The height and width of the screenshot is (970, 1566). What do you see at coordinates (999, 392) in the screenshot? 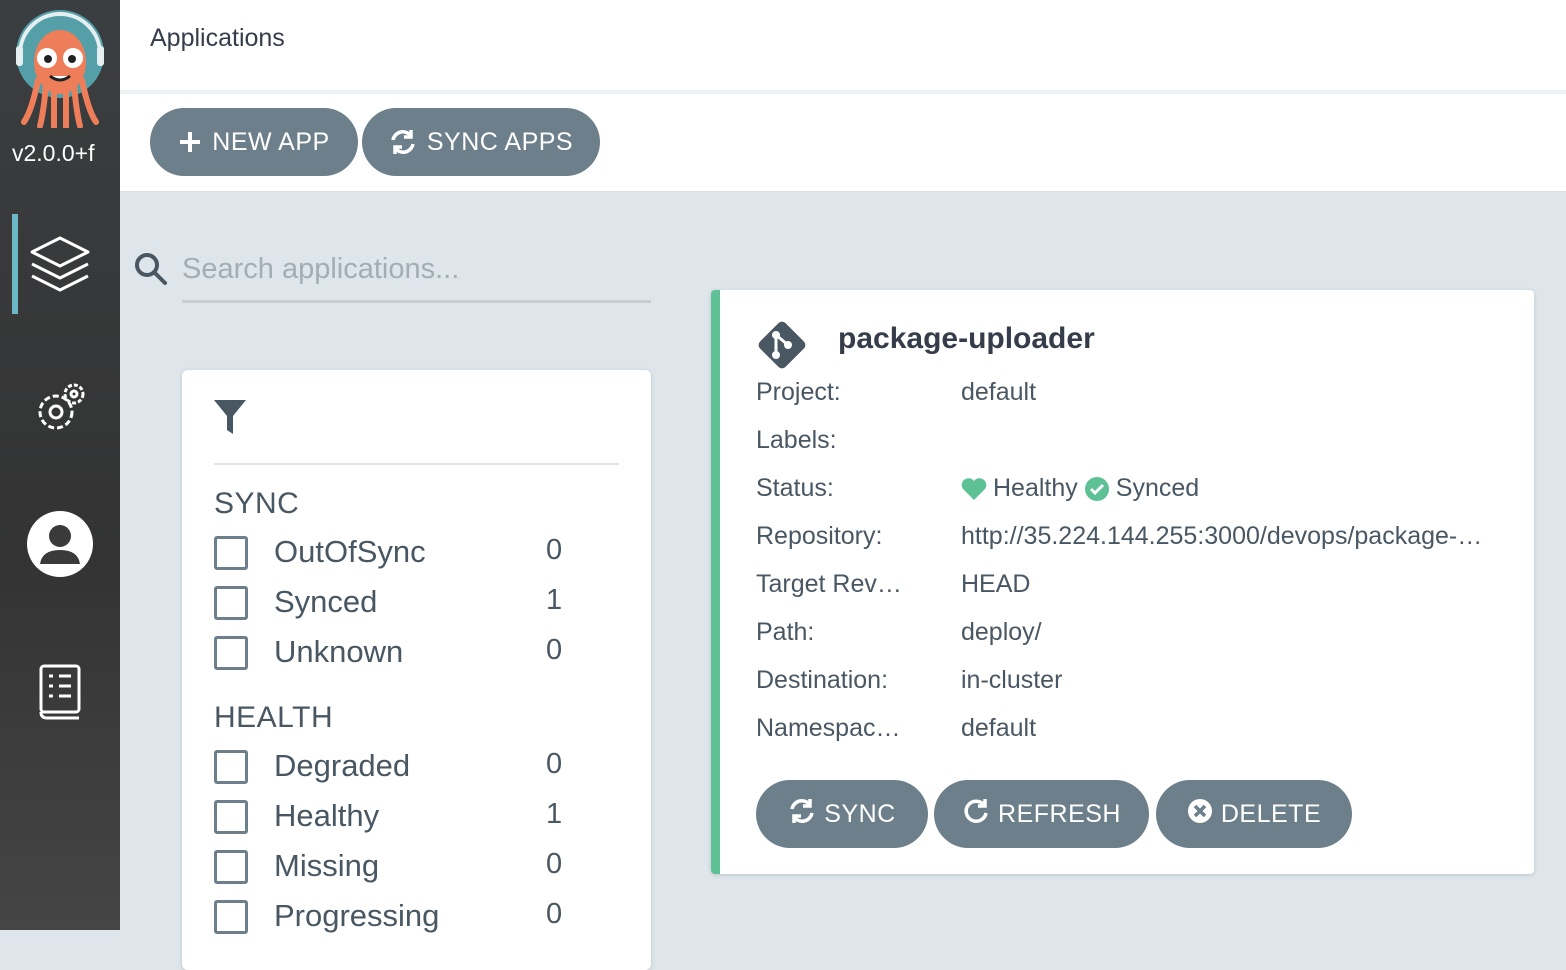
I see `project-value: default` at bounding box center [999, 392].